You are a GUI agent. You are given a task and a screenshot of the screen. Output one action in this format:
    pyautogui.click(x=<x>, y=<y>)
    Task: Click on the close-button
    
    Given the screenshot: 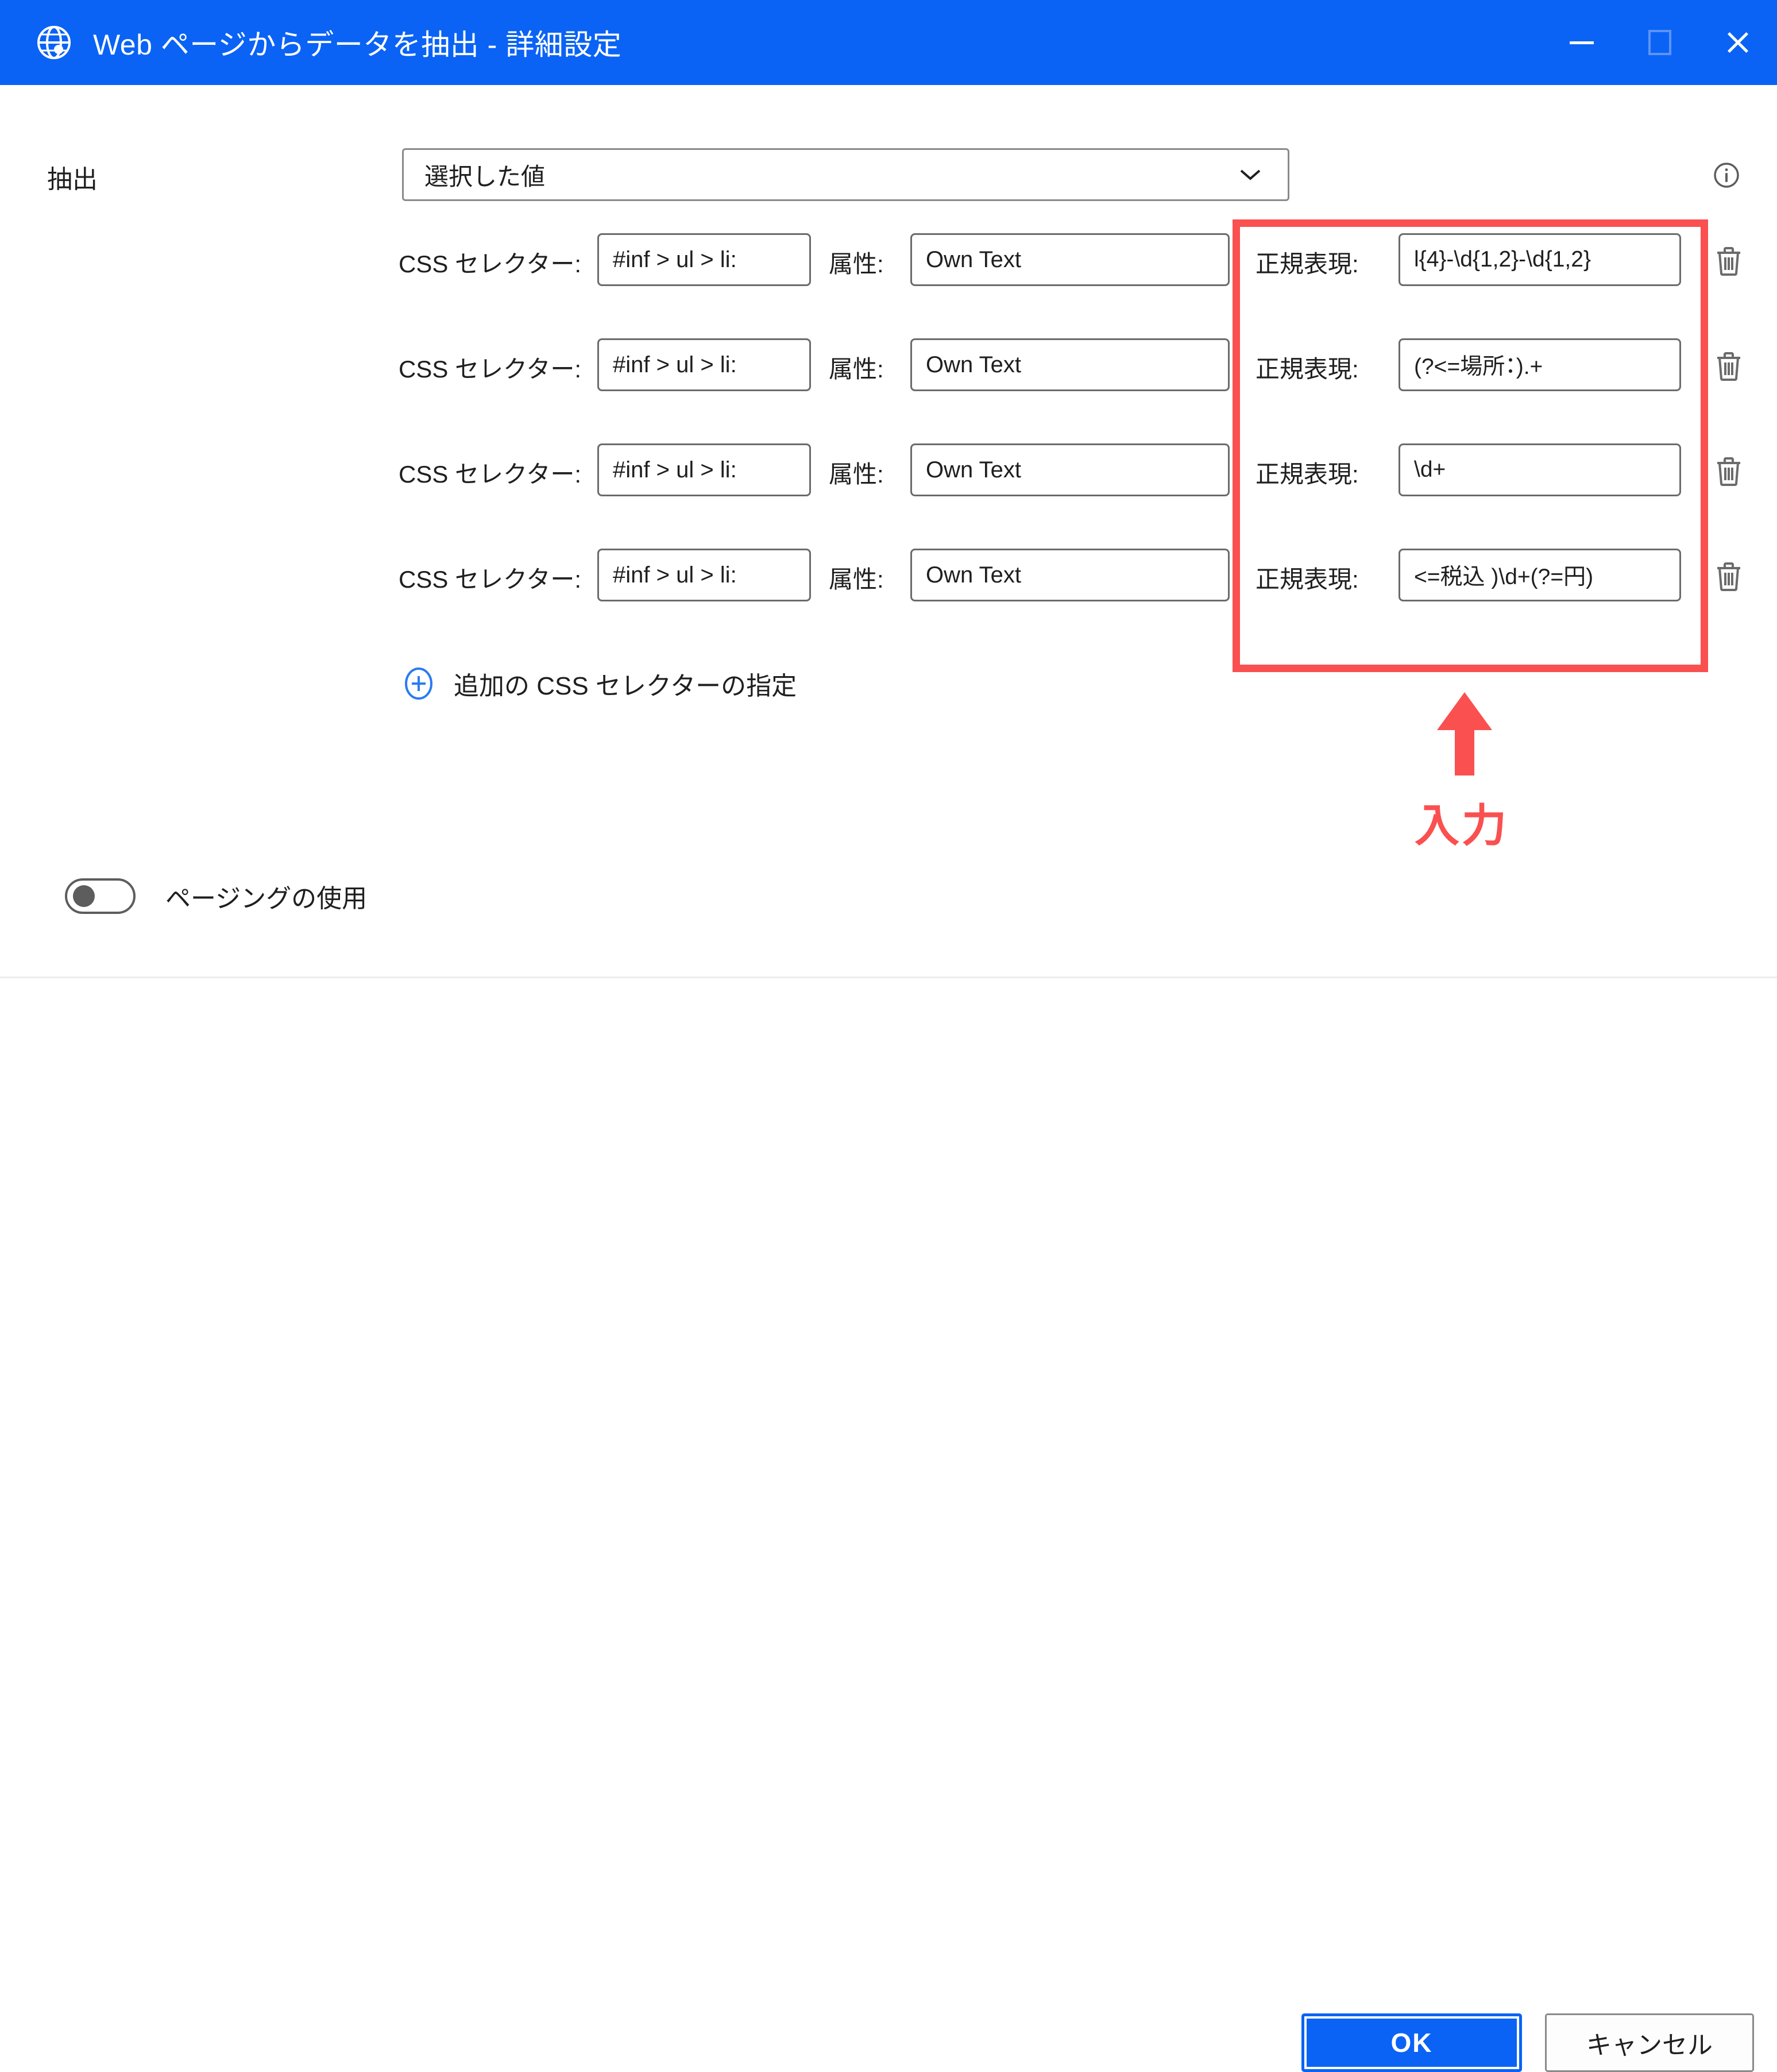 What is the action you would take?
    pyautogui.click(x=1738, y=42)
    